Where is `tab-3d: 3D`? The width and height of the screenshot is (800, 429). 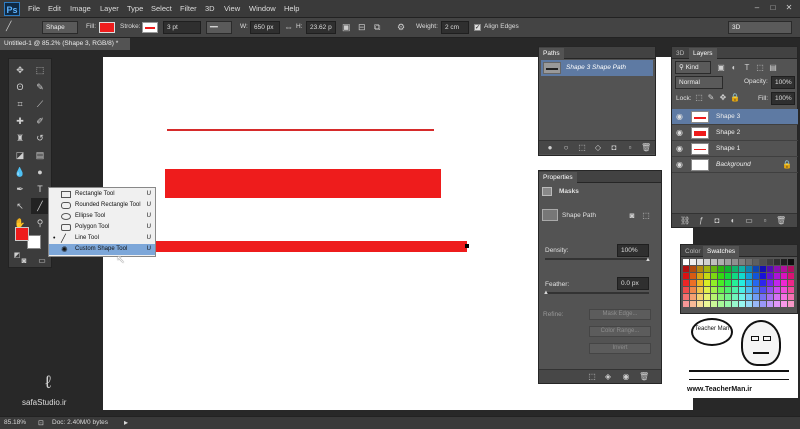 tab-3d: 3D is located at coordinates (680, 53).